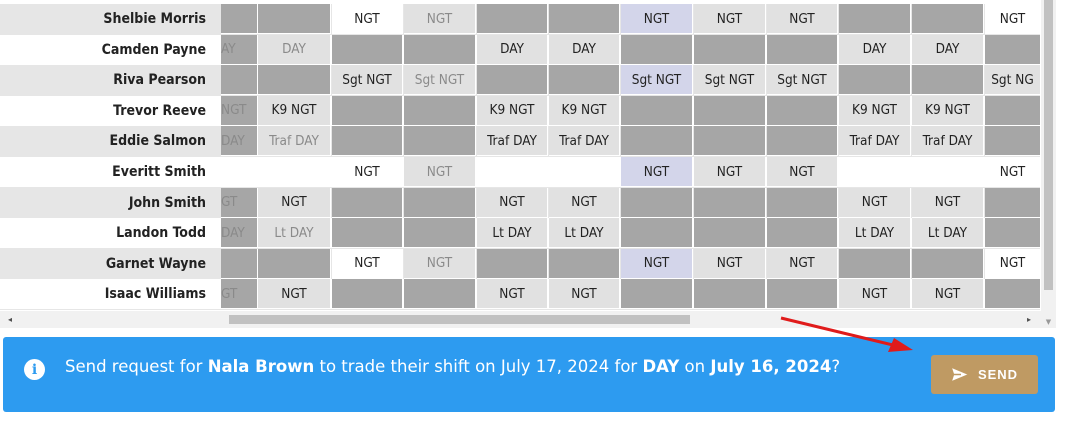 The width and height of the screenshot is (1067, 435). Describe the element at coordinates (239, 294) in the screenshot. I see `shift-cell: GT` at that location.